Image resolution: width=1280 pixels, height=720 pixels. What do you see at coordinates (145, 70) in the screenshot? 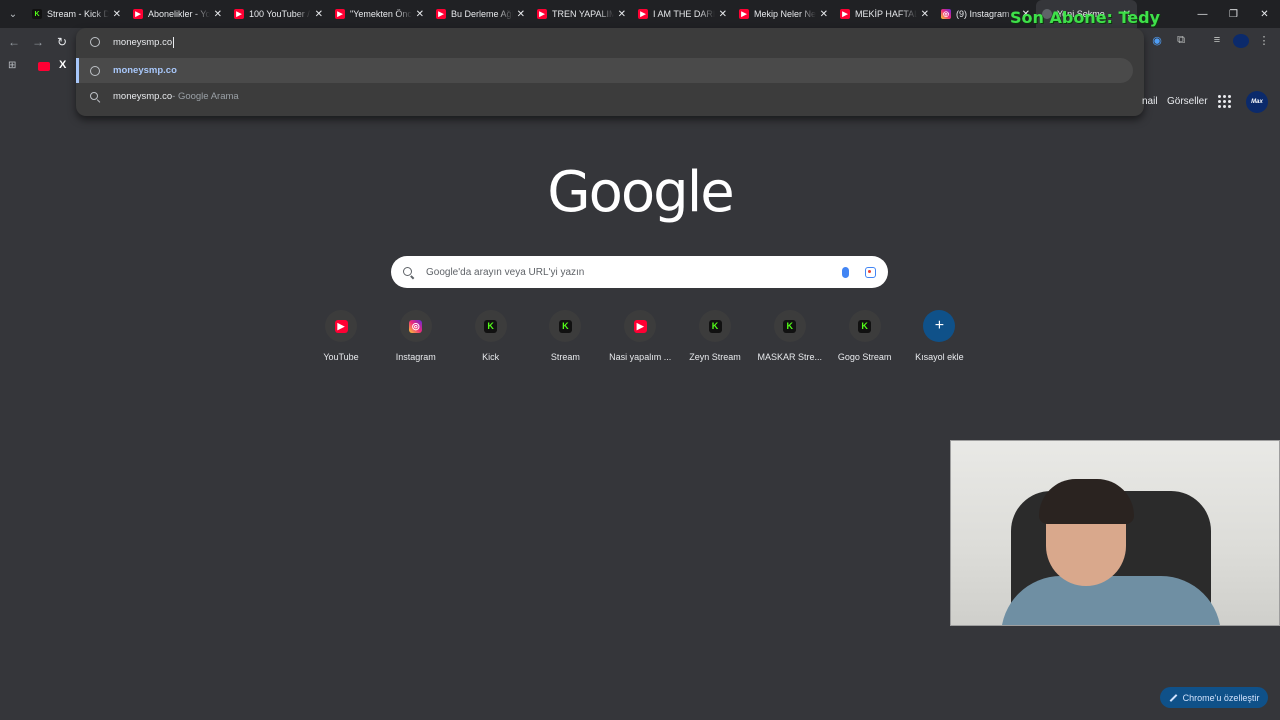
I see `suggestion-text: moneysmp.co` at bounding box center [145, 70].